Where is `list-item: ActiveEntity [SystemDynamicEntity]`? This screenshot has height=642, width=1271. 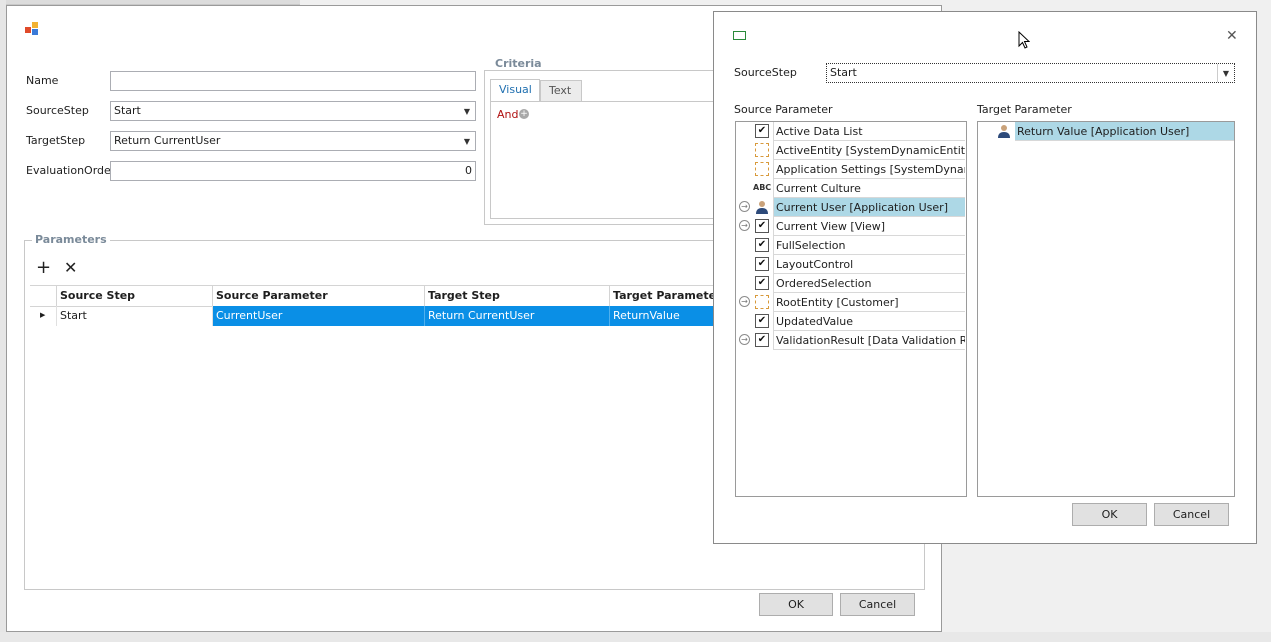
list-item: ActiveEntity [SystemDynamicEntity] is located at coordinates (851, 150).